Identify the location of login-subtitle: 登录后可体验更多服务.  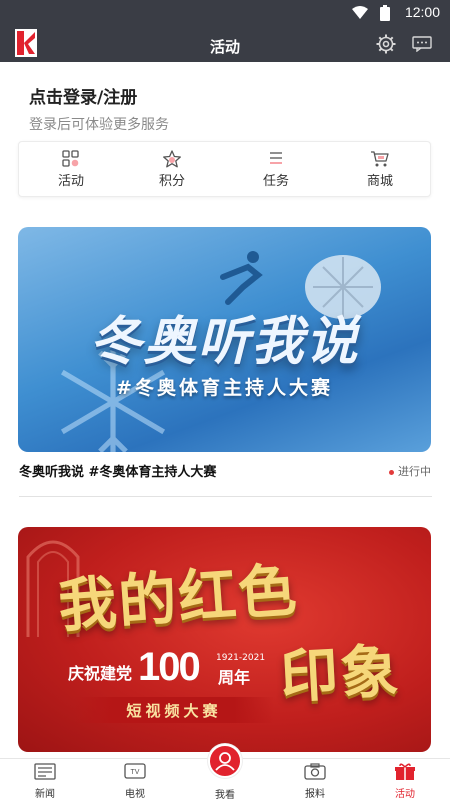
(99, 125).